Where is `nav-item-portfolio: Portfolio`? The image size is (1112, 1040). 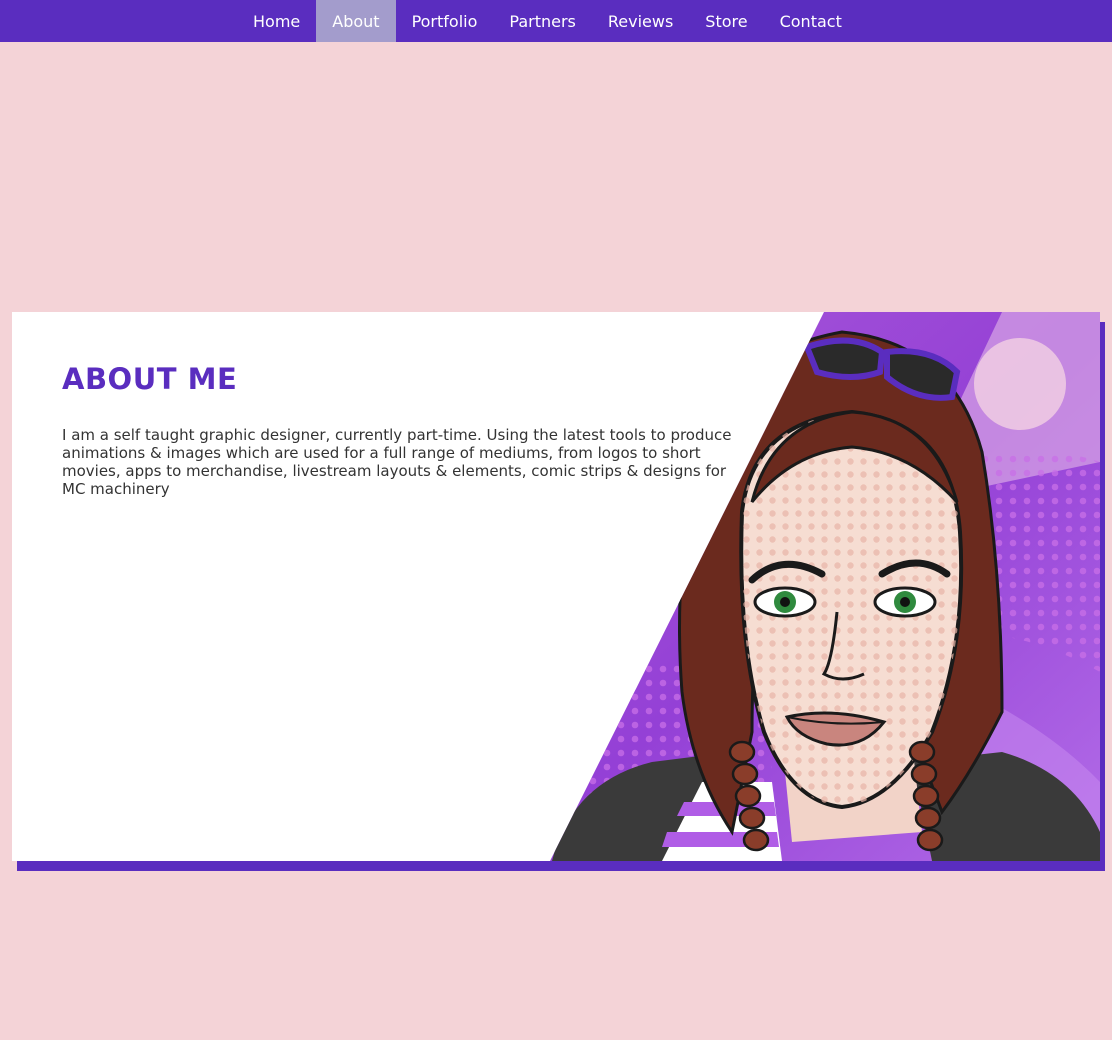
nav-item-portfolio: Portfolio is located at coordinates (445, 21).